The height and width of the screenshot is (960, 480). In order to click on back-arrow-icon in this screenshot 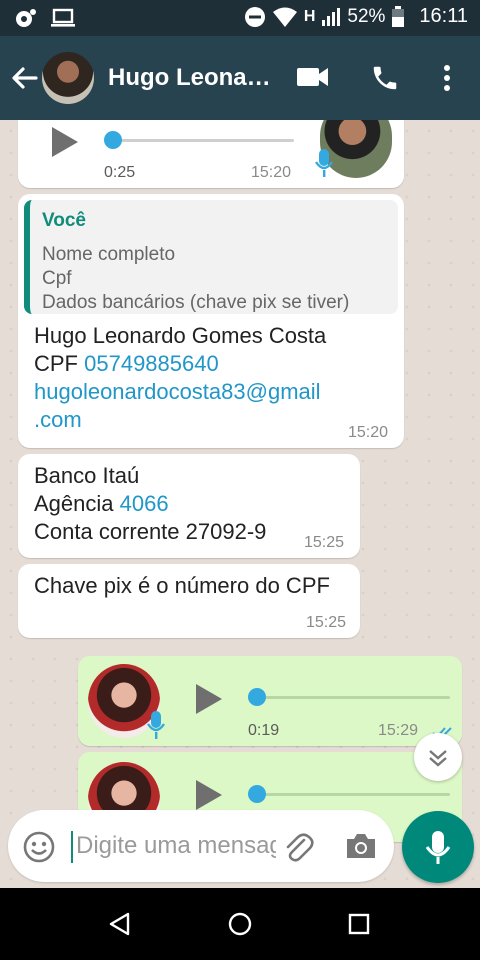, I will do `click(24, 78)`.